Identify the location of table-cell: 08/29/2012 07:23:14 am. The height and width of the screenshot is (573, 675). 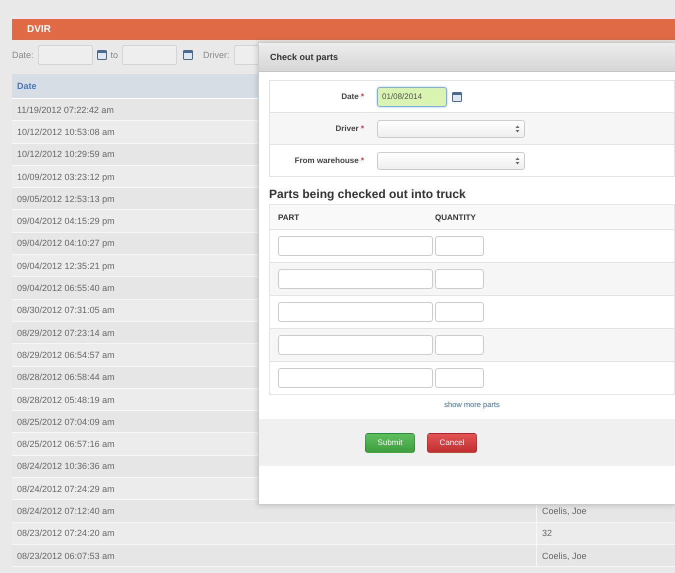
(66, 333).